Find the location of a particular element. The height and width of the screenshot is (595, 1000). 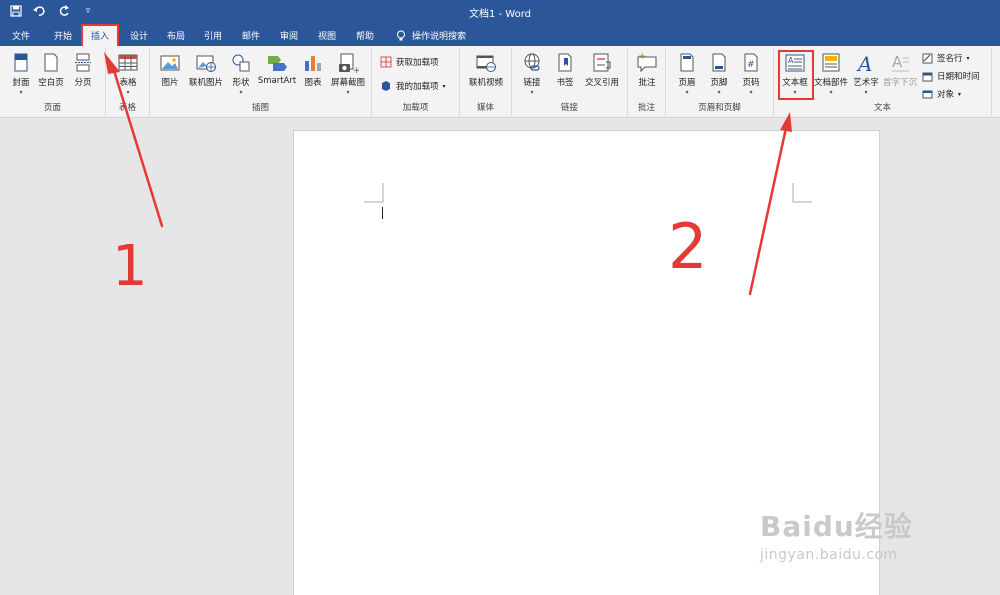

baidu-watermark: Baidu经验 jingyan.baidu.com is located at coordinates (836, 534).